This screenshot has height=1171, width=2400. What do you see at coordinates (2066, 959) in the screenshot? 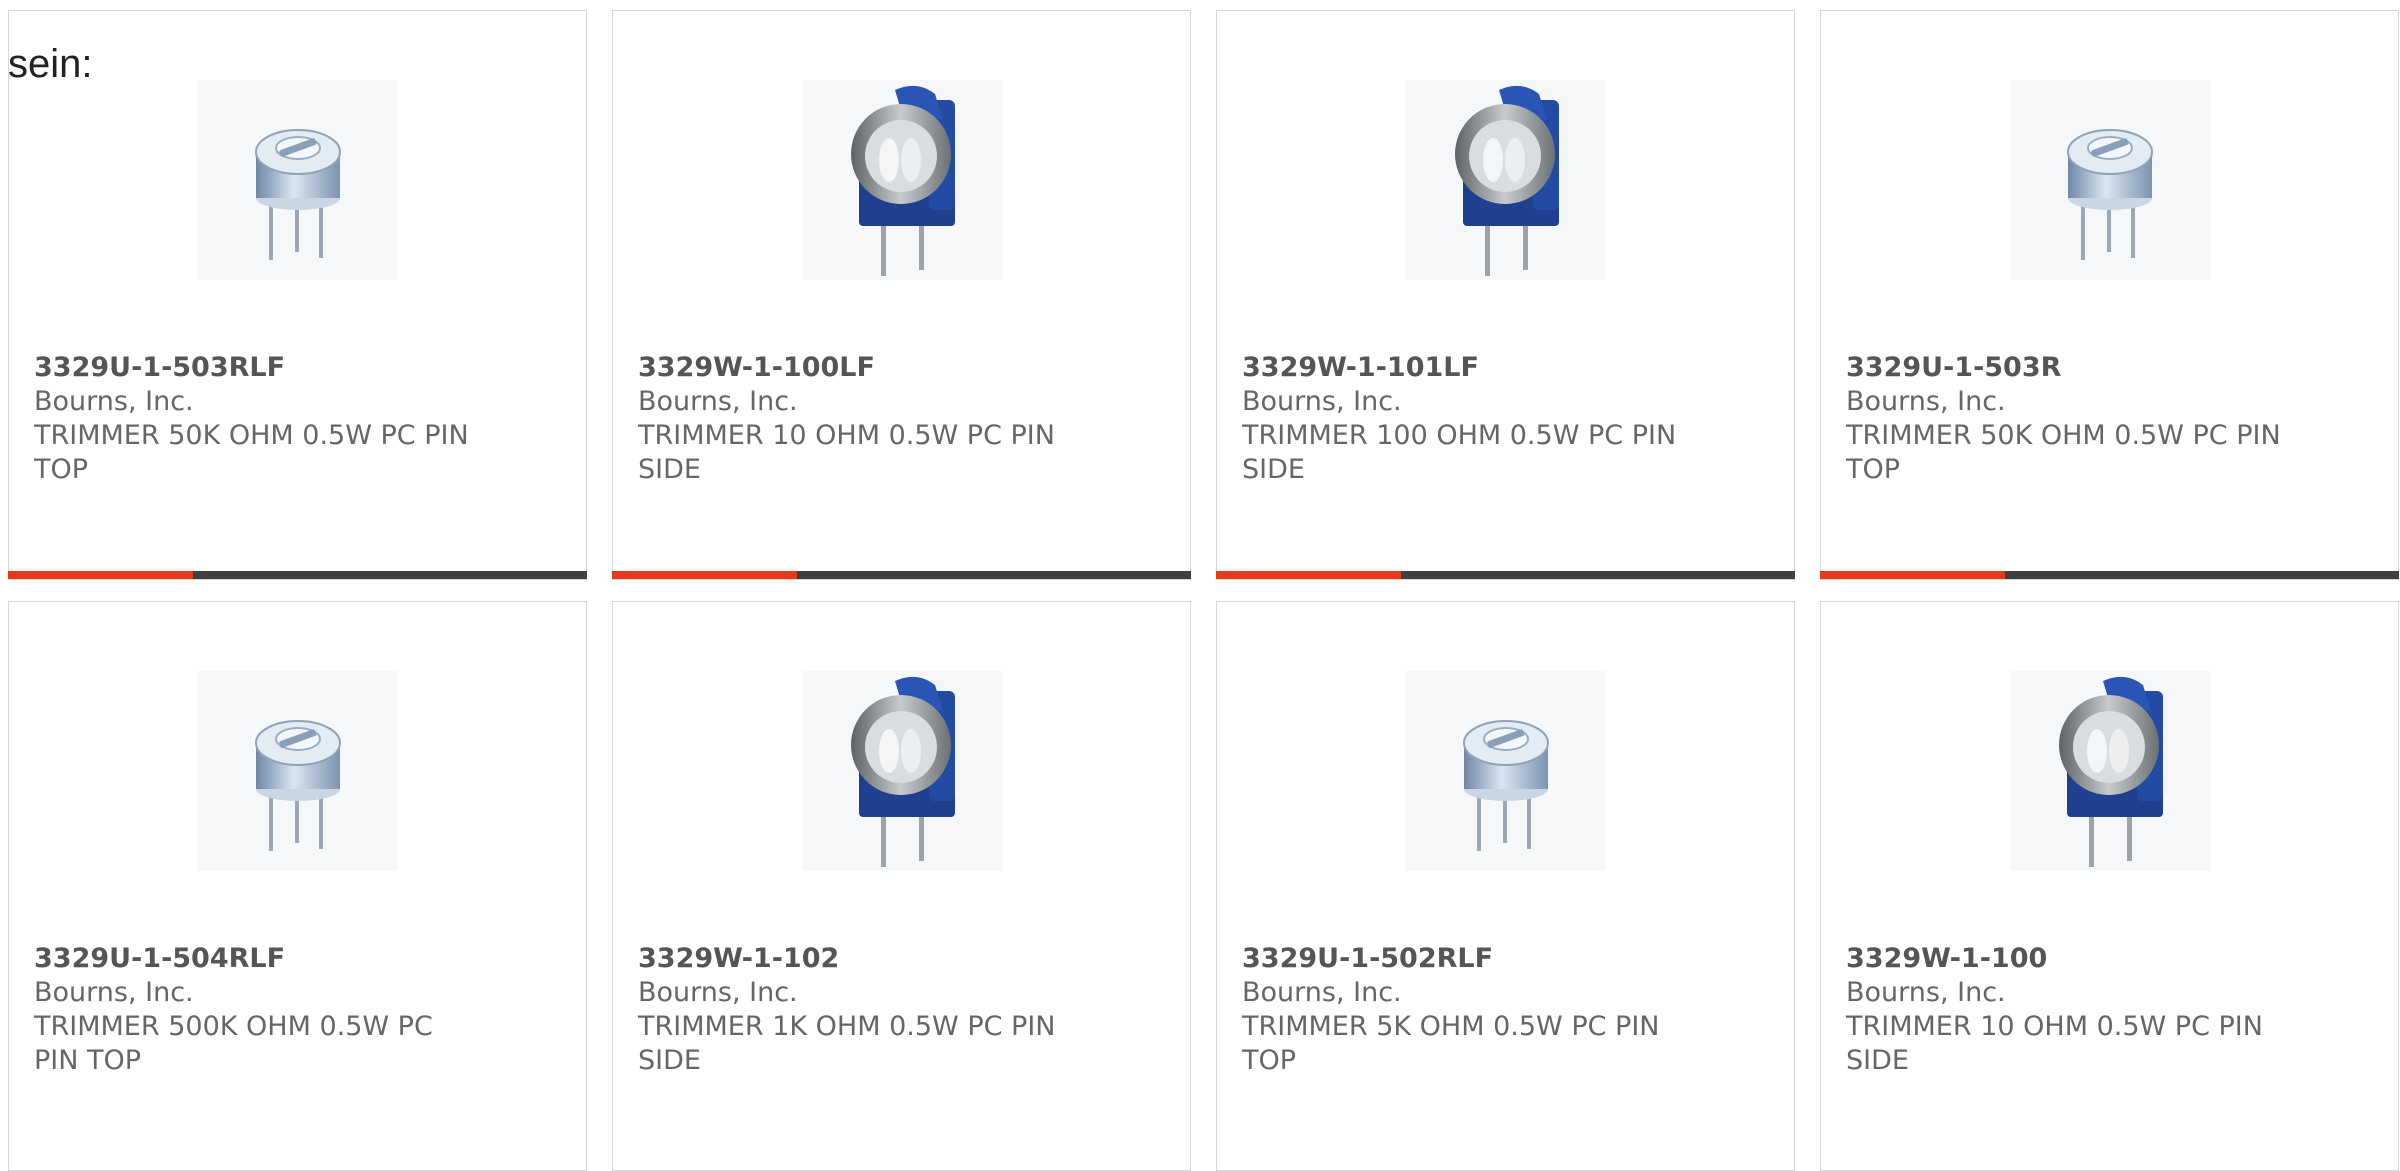
I see `part-number: 3329W-1-100` at bounding box center [2066, 959].